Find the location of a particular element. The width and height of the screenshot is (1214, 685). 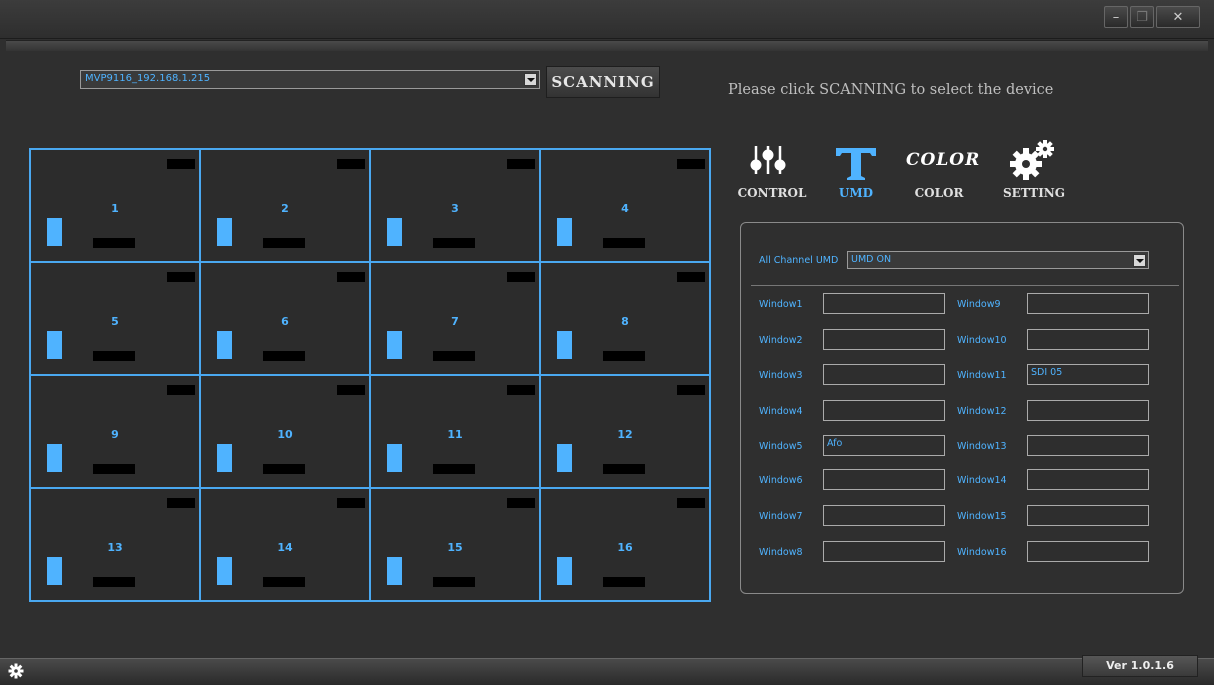

grid-cell: 4 is located at coordinates (625, 205).